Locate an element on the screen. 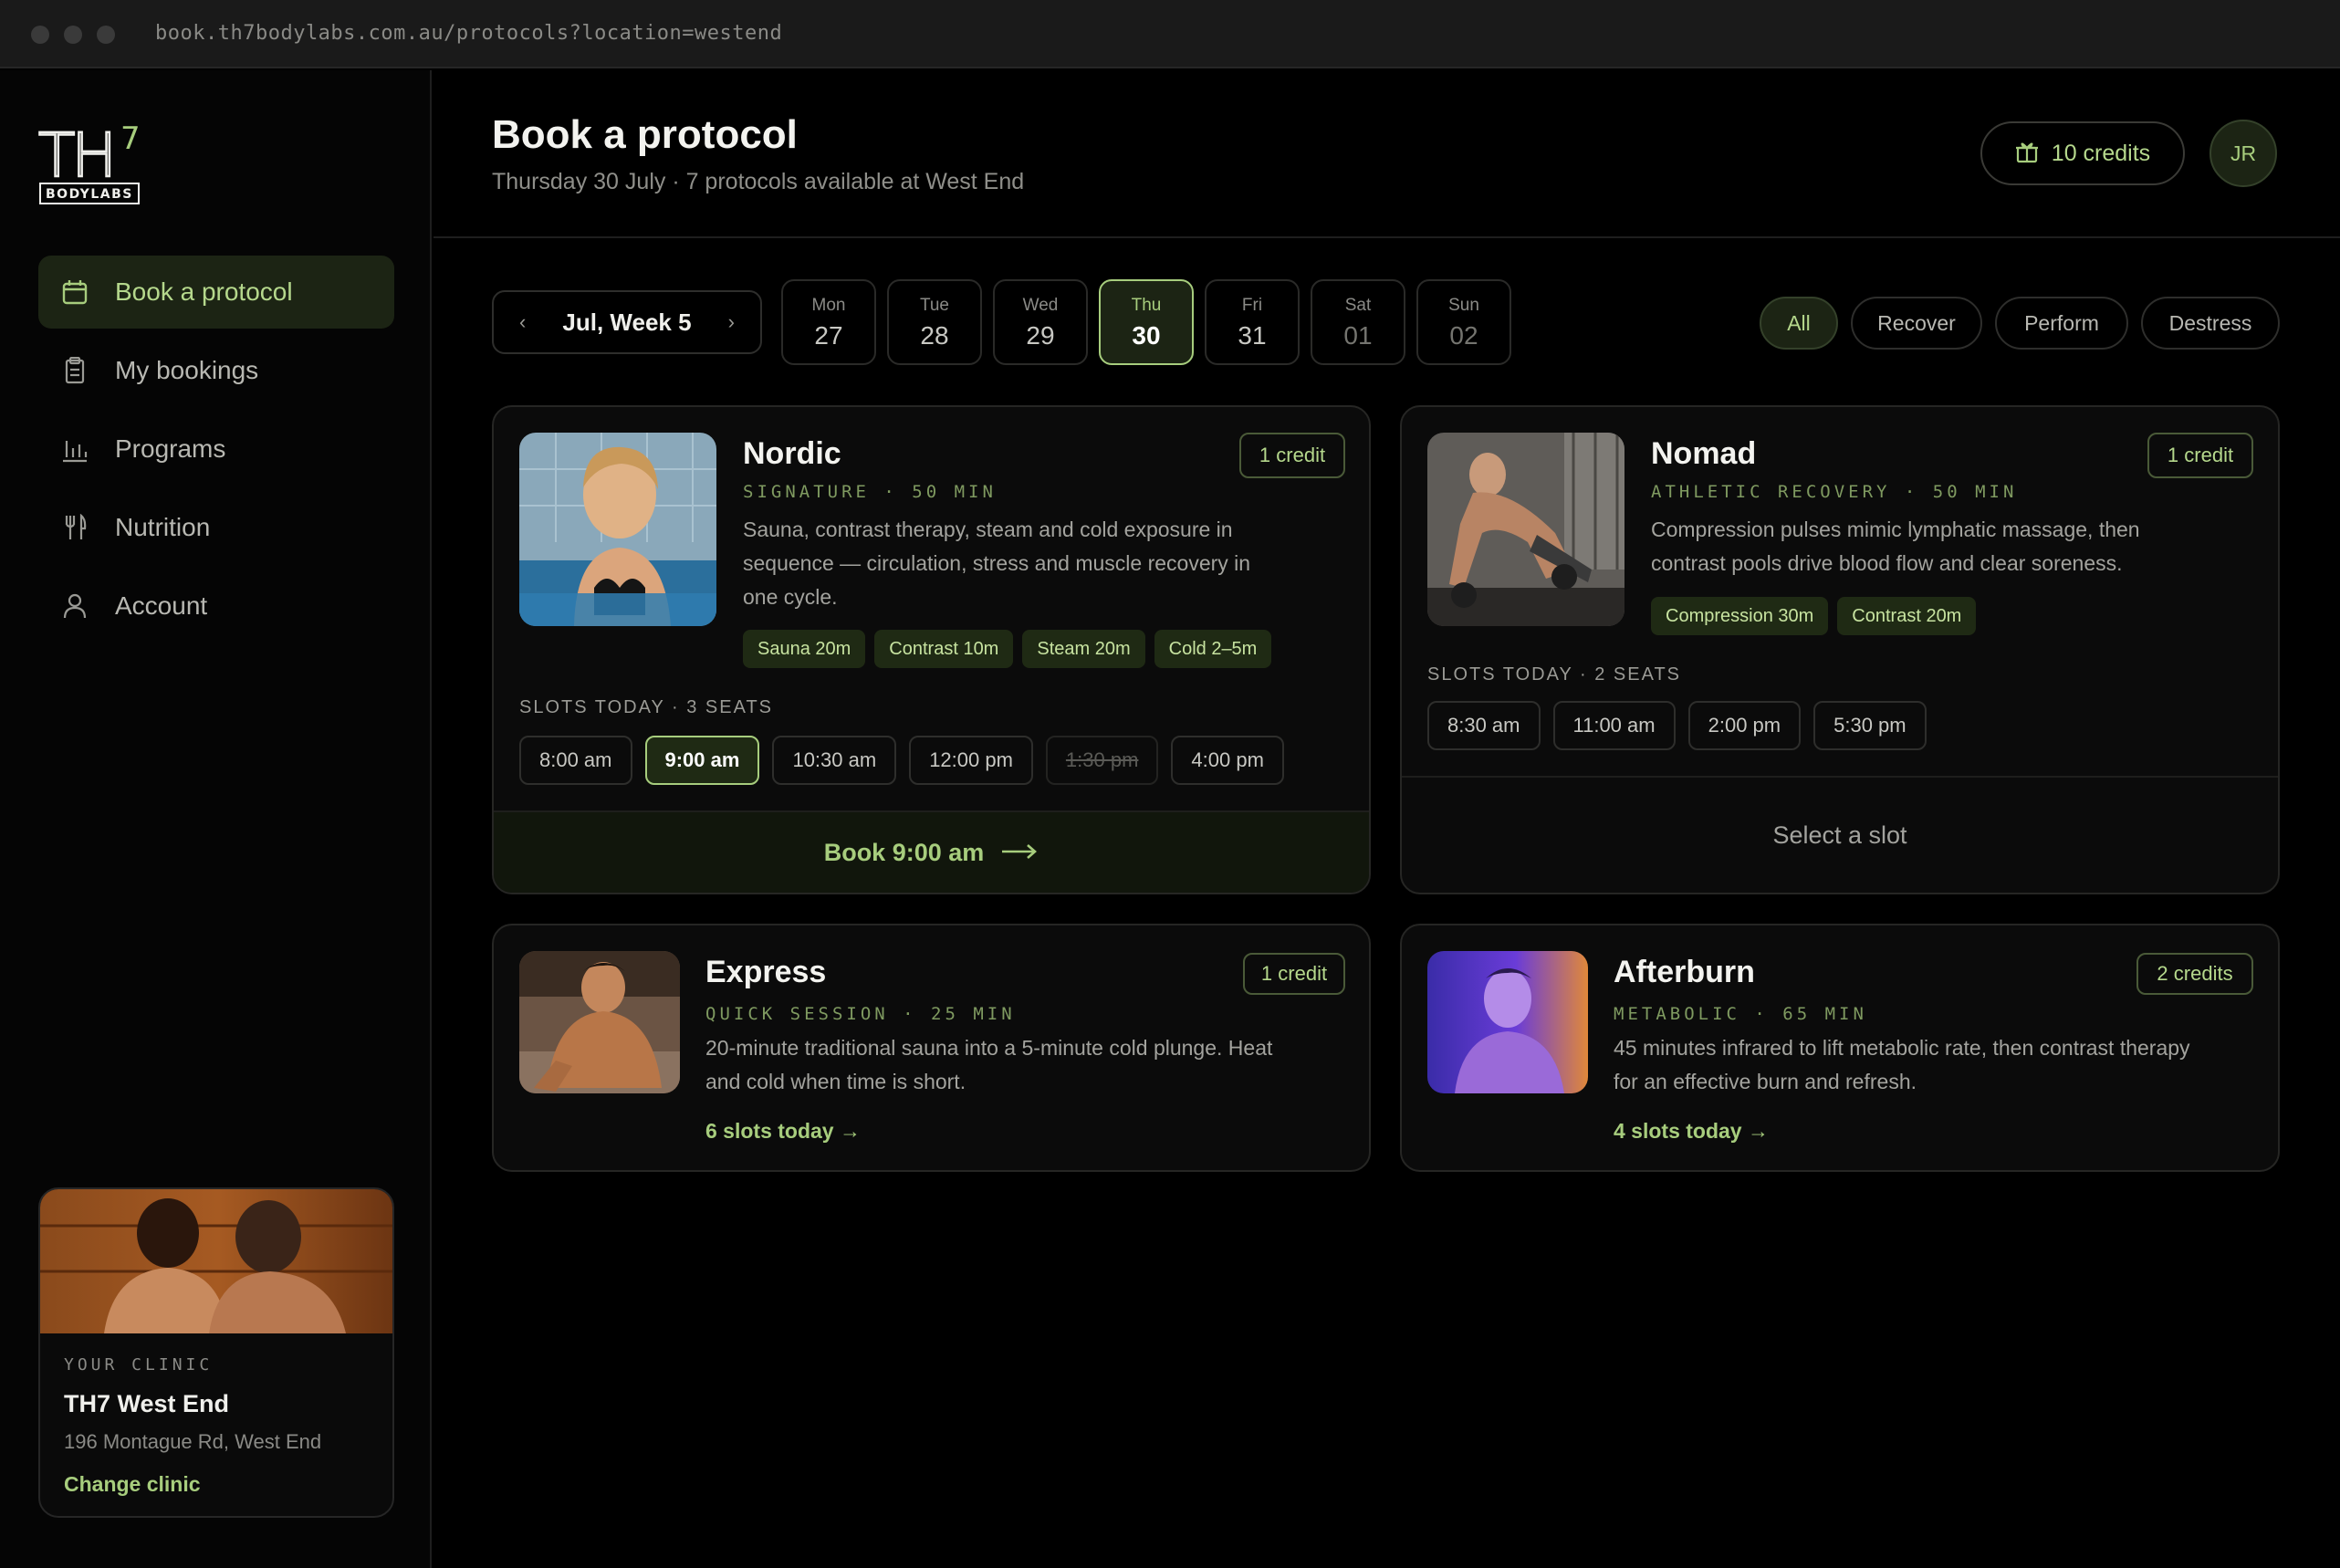  slot-button: 11:00 am is located at coordinates (1614, 725).